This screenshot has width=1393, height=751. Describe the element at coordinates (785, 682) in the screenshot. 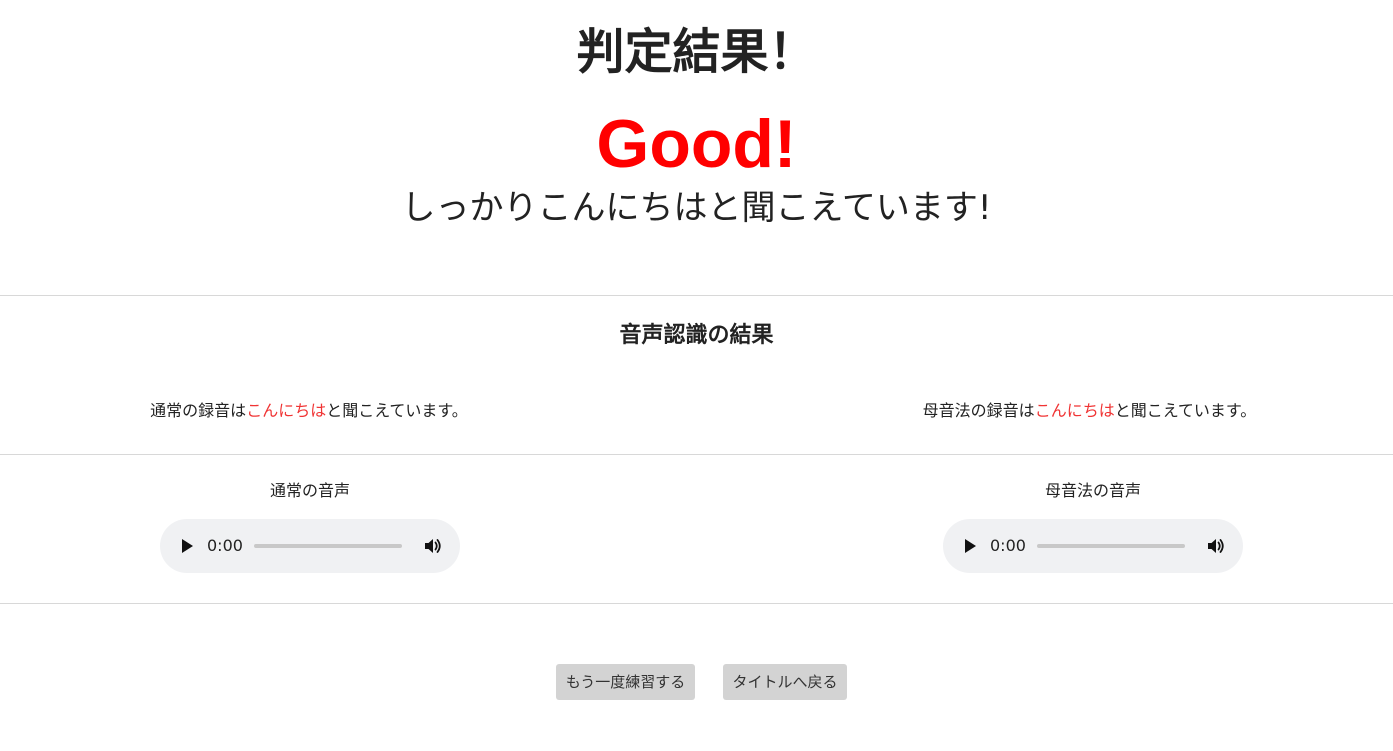

I see `back-to-title-button: タイトルへ戻る` at that location.